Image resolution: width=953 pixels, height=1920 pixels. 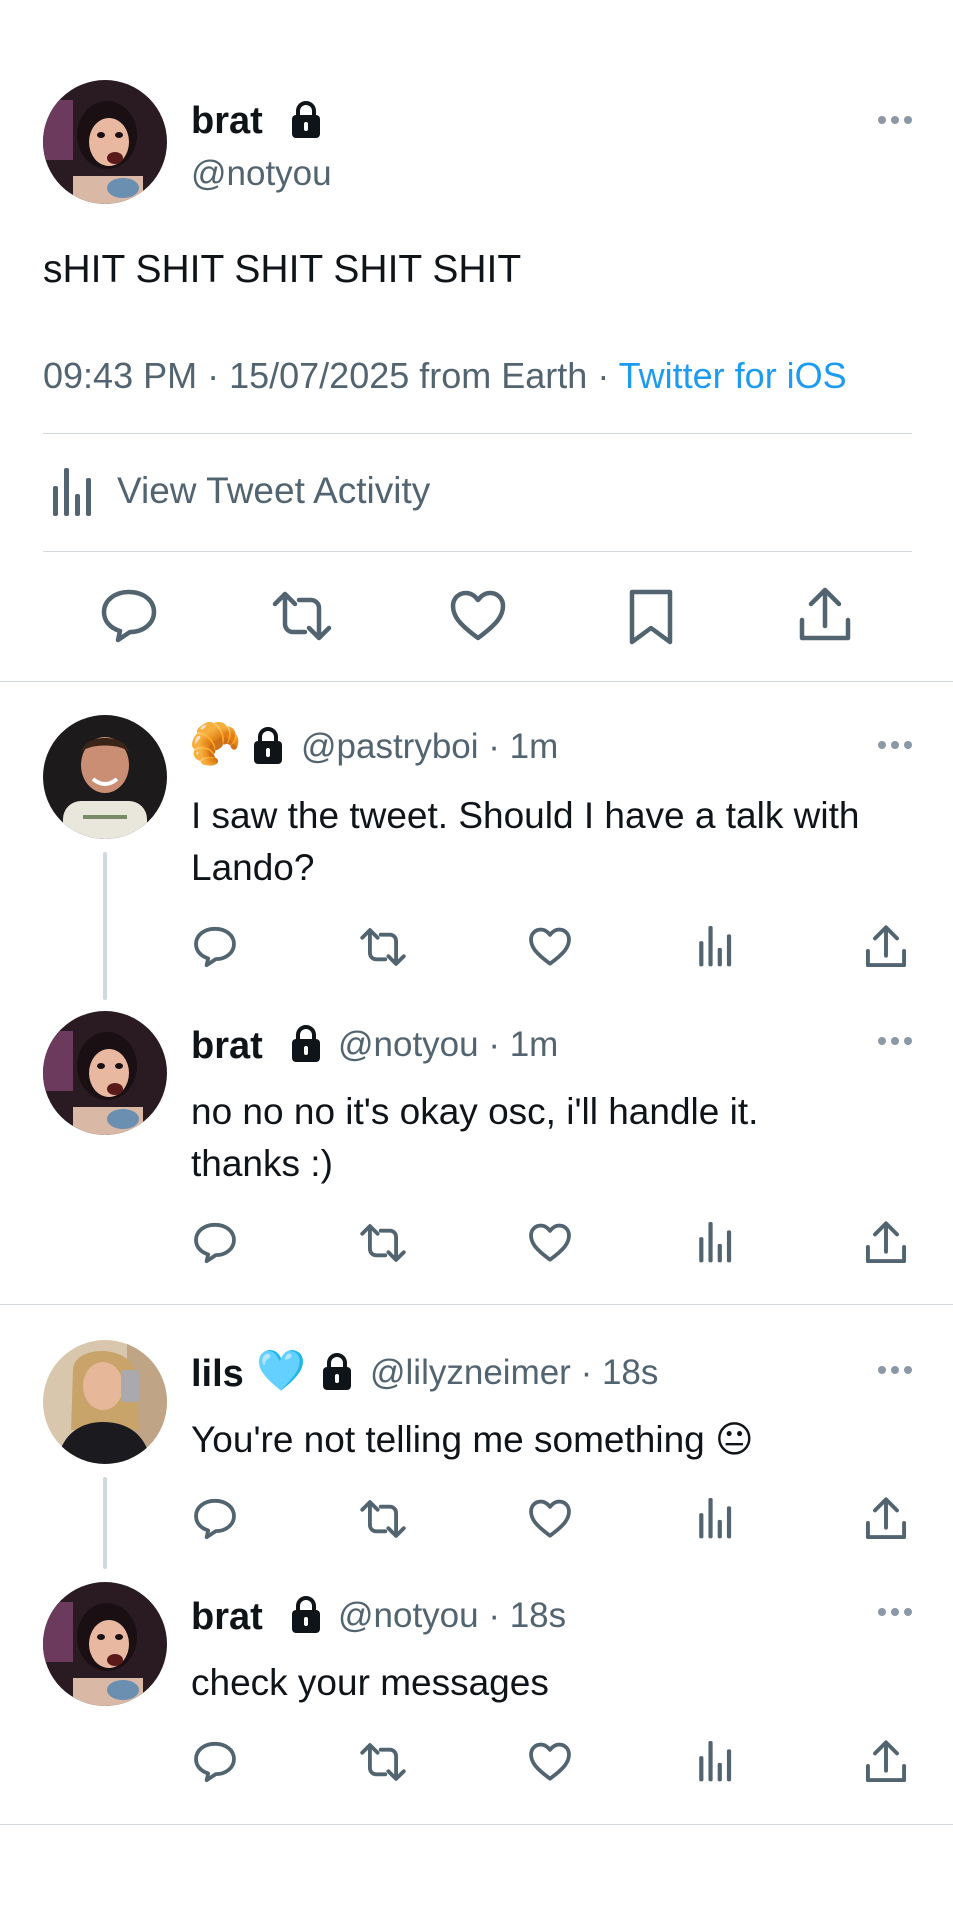 What do you see at coordinates (448, 1044) in the screenshot?
I see `reply-handle-meta: @notyou · 1m` at bounding box center [448, 1044].